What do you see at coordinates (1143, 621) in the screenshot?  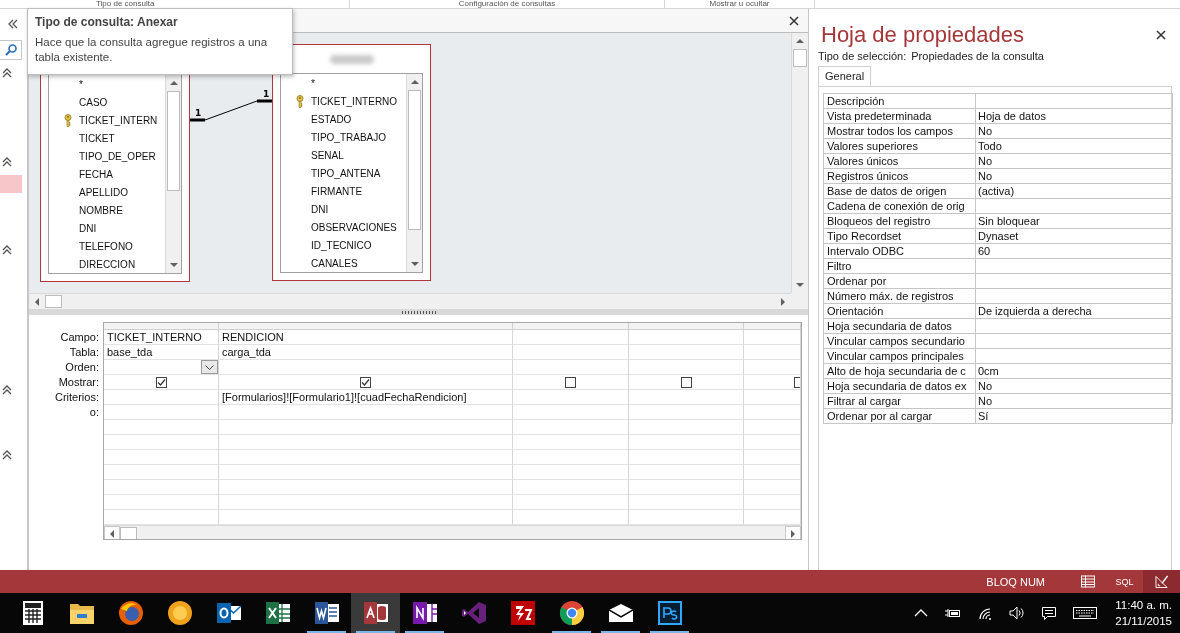 I see `clock-date: 21/11/2015` at bounding box center [1143, 621].